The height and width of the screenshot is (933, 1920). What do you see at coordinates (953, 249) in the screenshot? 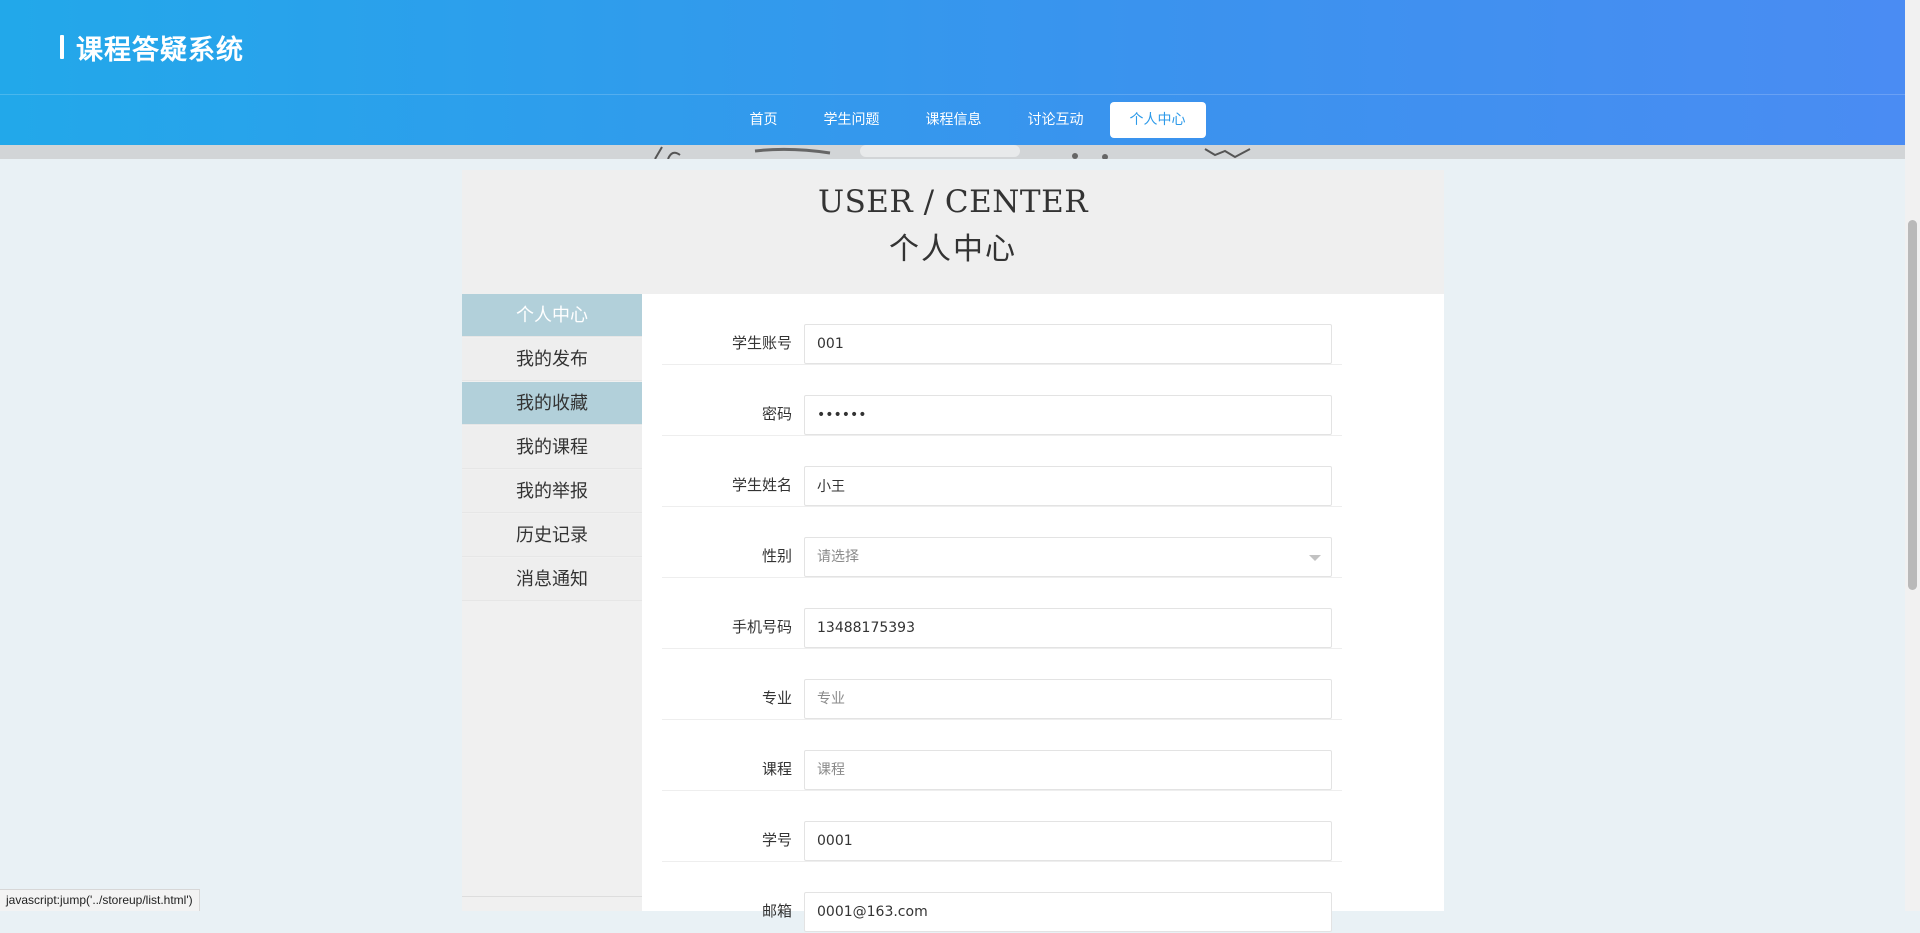
I see `page-title-chinese: 个人中心` at bounding box center [953, 249].